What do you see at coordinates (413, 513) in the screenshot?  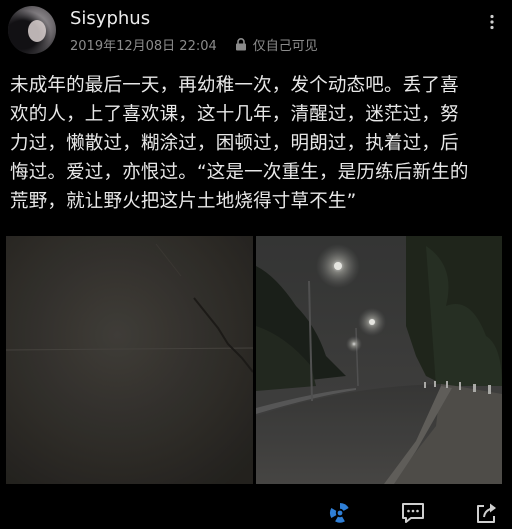 I see `comment-icon` at bounding box center [413, 513].